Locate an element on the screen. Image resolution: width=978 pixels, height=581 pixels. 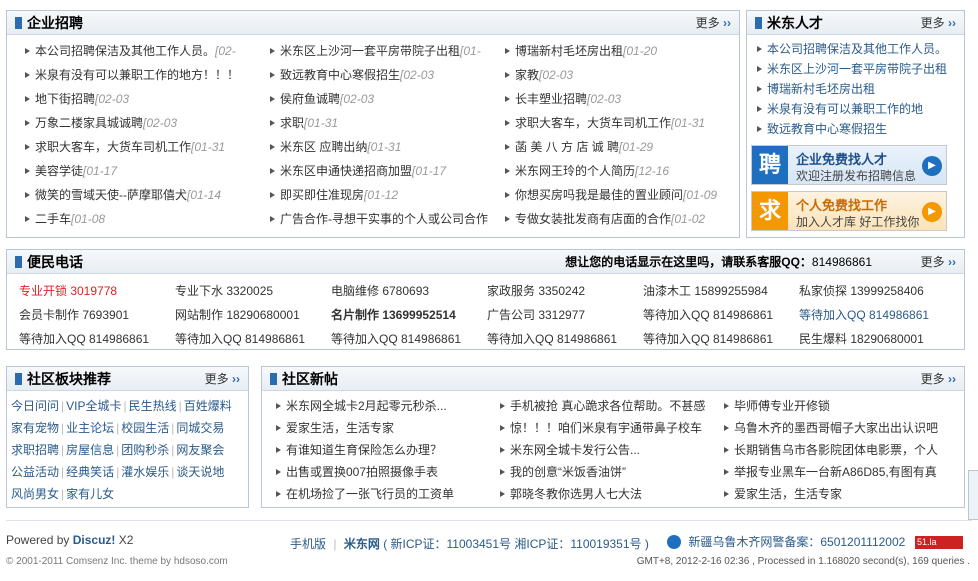
site-home-link: 米东网 is located at coordinates (362, 544).